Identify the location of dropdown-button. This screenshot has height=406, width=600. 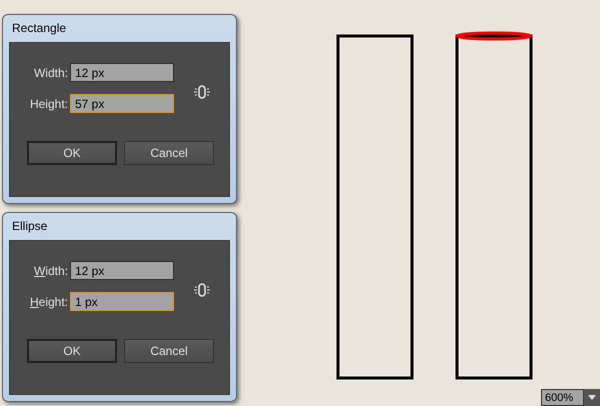
(592, 397).